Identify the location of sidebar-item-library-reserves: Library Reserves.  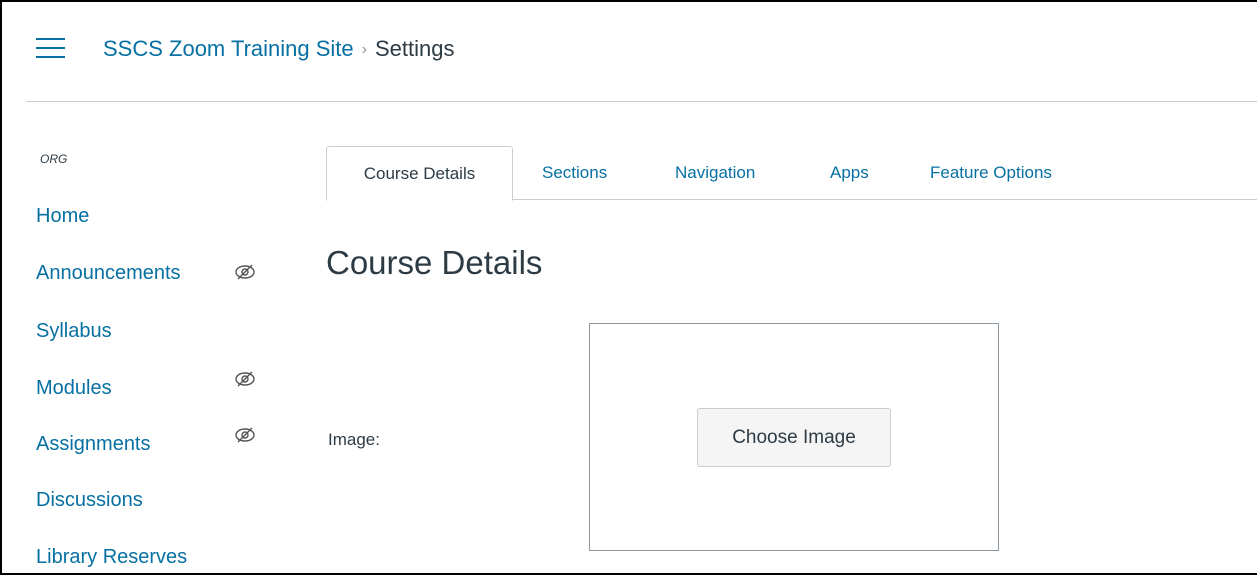
(161, 557).